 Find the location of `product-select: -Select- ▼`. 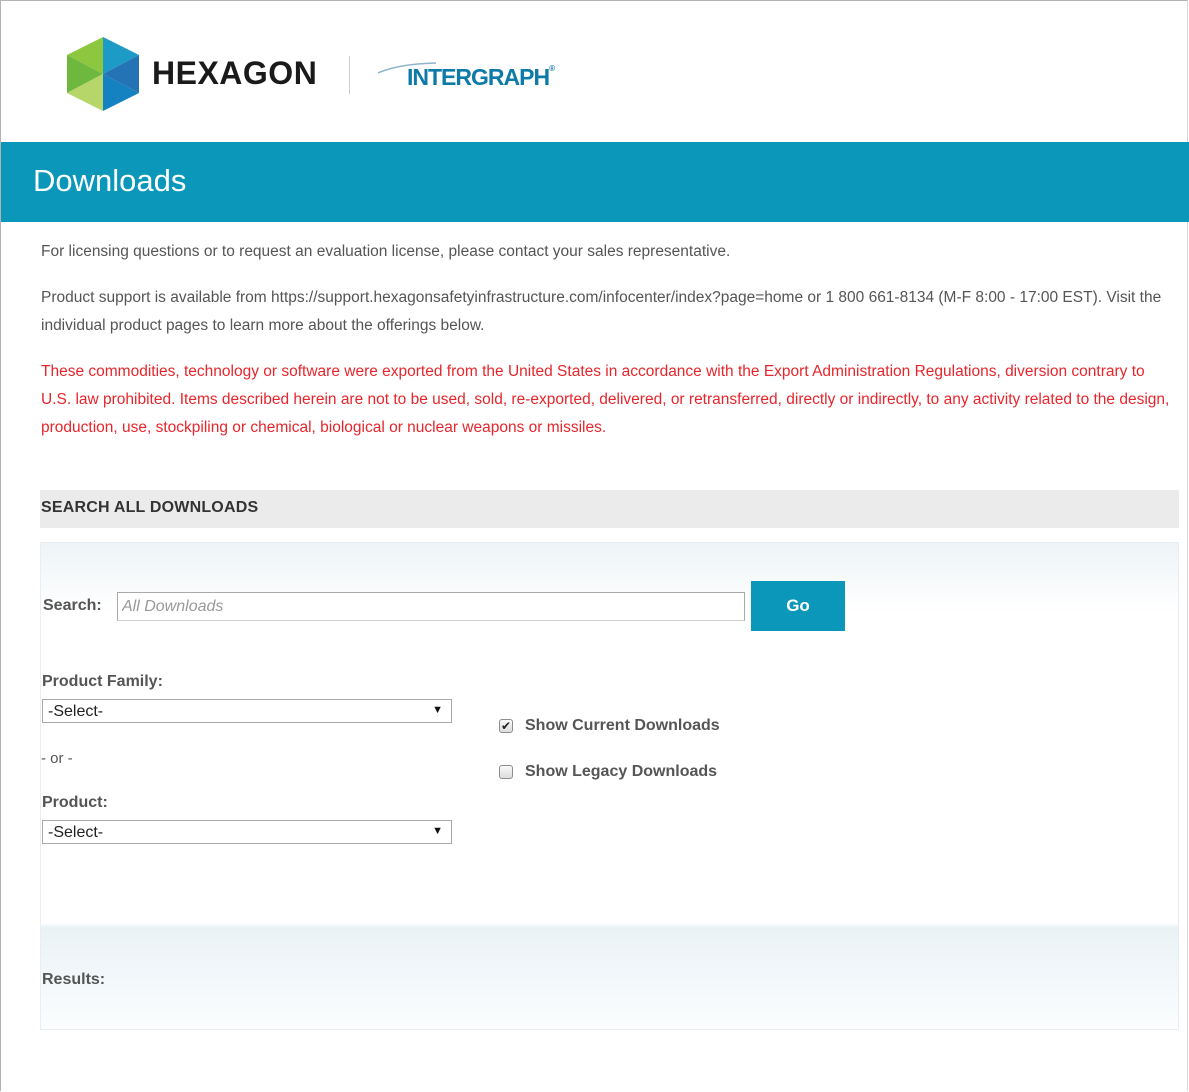

product-select: -Select- ▼ is located at coordinates (247, 832).